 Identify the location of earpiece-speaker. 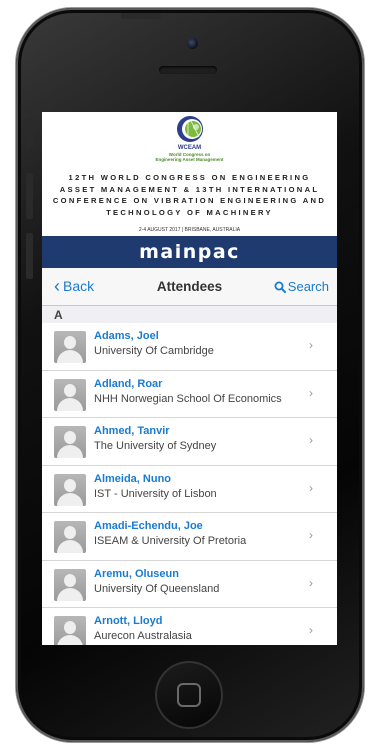
(188, 70).